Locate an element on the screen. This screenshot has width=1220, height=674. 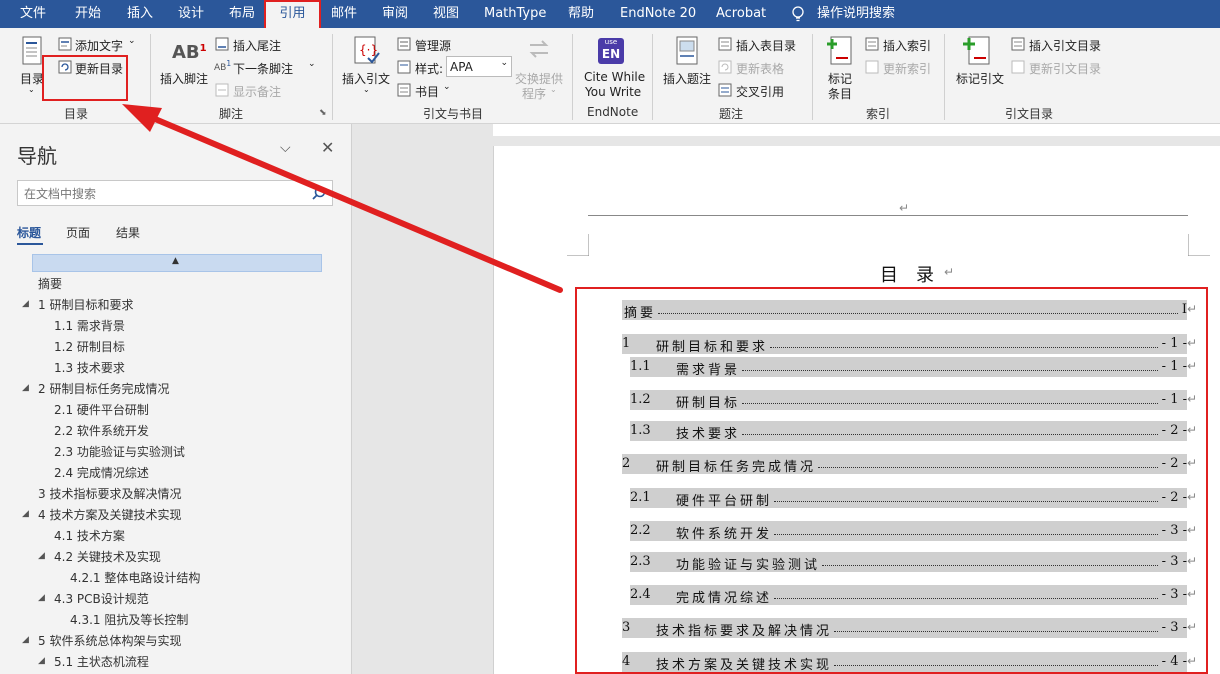
nav-heading-item: 4.3.1 阻抗及等长控制 is located at coordinates (129, 619).